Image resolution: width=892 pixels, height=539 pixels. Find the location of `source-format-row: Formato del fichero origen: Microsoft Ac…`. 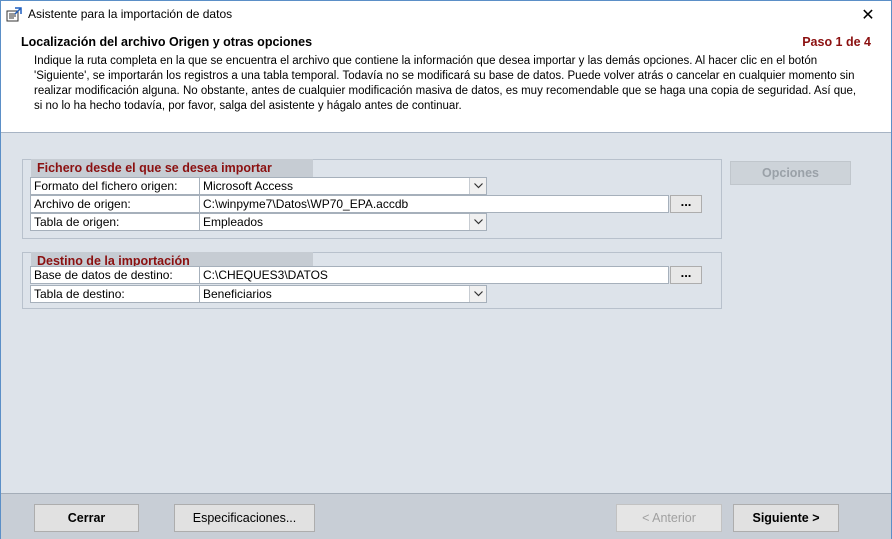

source-format-row: Formato del fichero origen: Microsoft Ac… is located at coordinates (260, 186).